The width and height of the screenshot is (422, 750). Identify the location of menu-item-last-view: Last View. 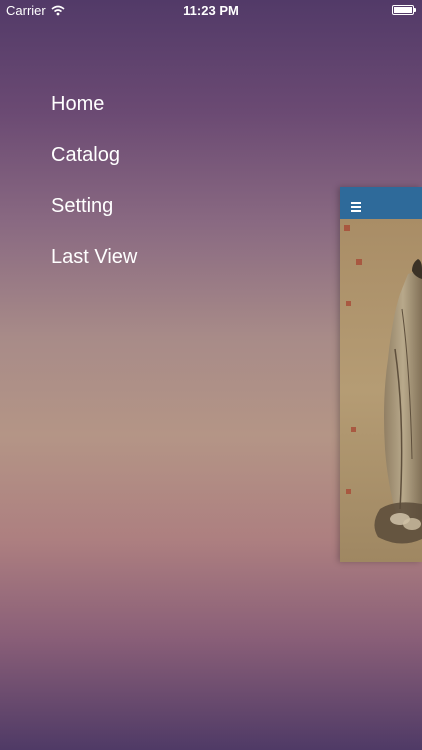
(94, 266).